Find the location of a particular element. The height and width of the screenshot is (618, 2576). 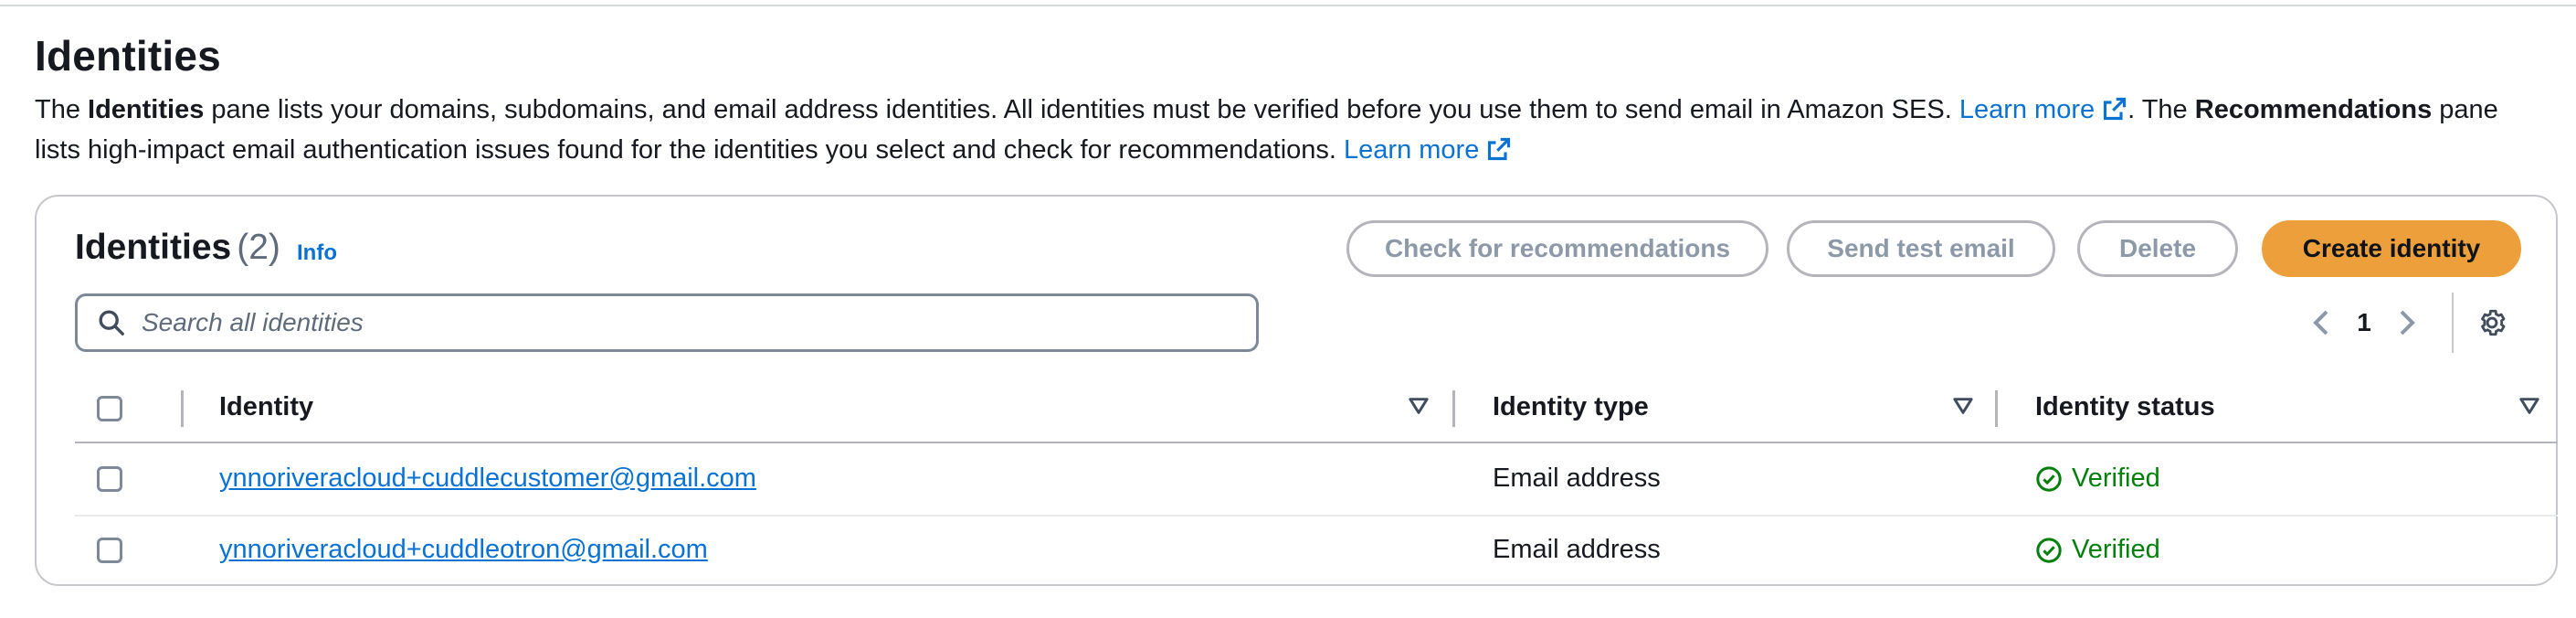

current-page: 1 is located at coordinates (2364, 323).